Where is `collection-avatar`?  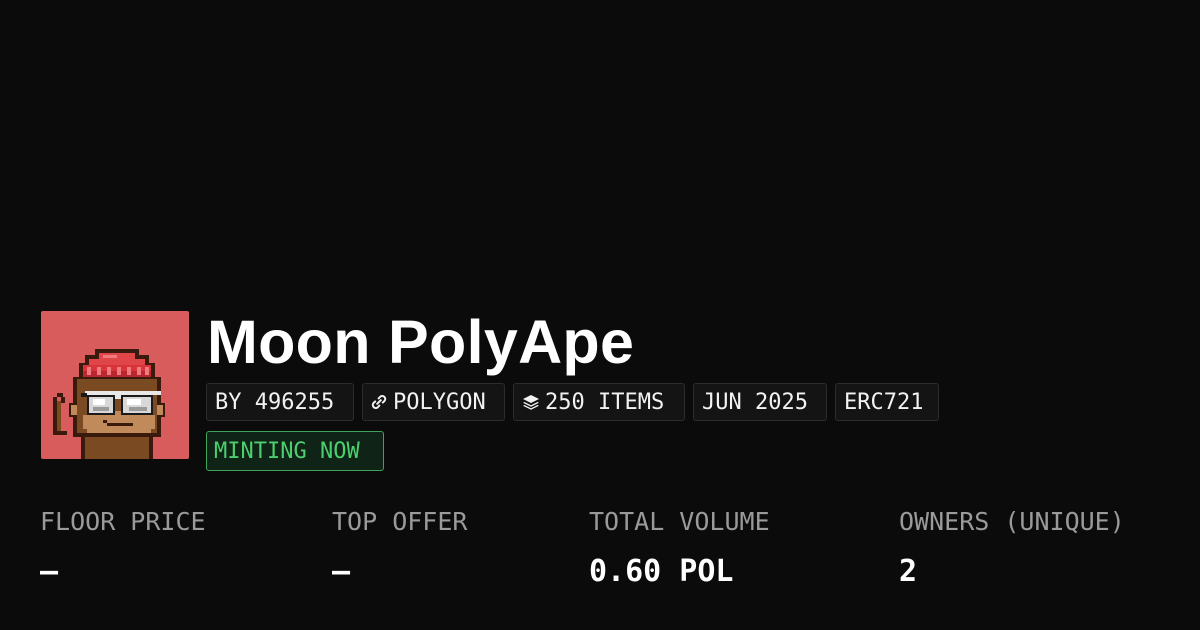
collection-avatar is located at coordinates (115, 385).